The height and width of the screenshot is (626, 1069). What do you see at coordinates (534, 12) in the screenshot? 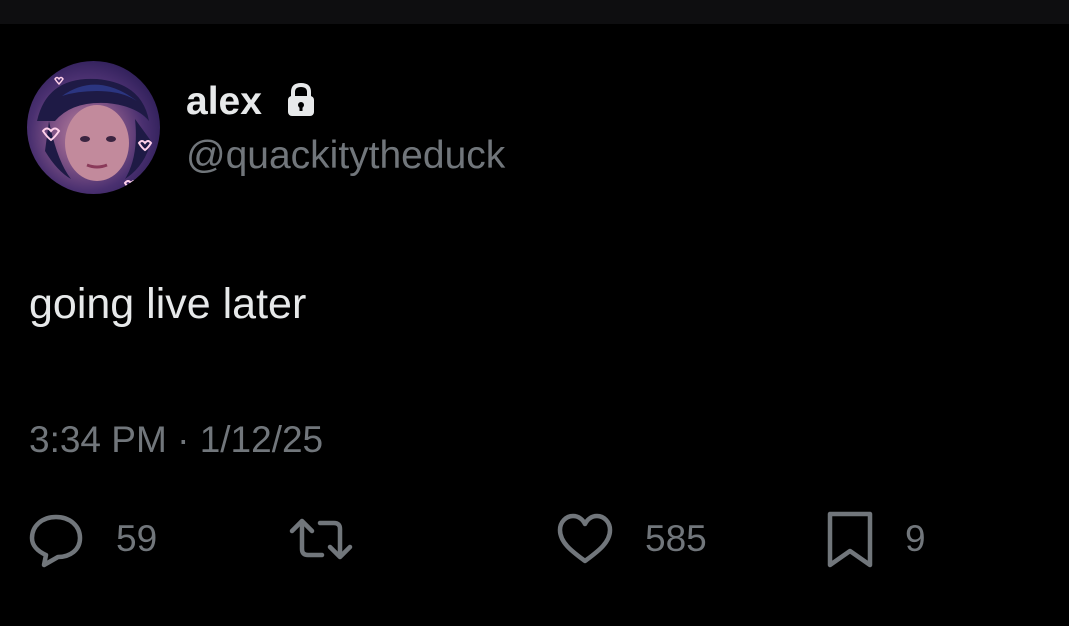
I see `top-bar` at bounding box center [534, 12].